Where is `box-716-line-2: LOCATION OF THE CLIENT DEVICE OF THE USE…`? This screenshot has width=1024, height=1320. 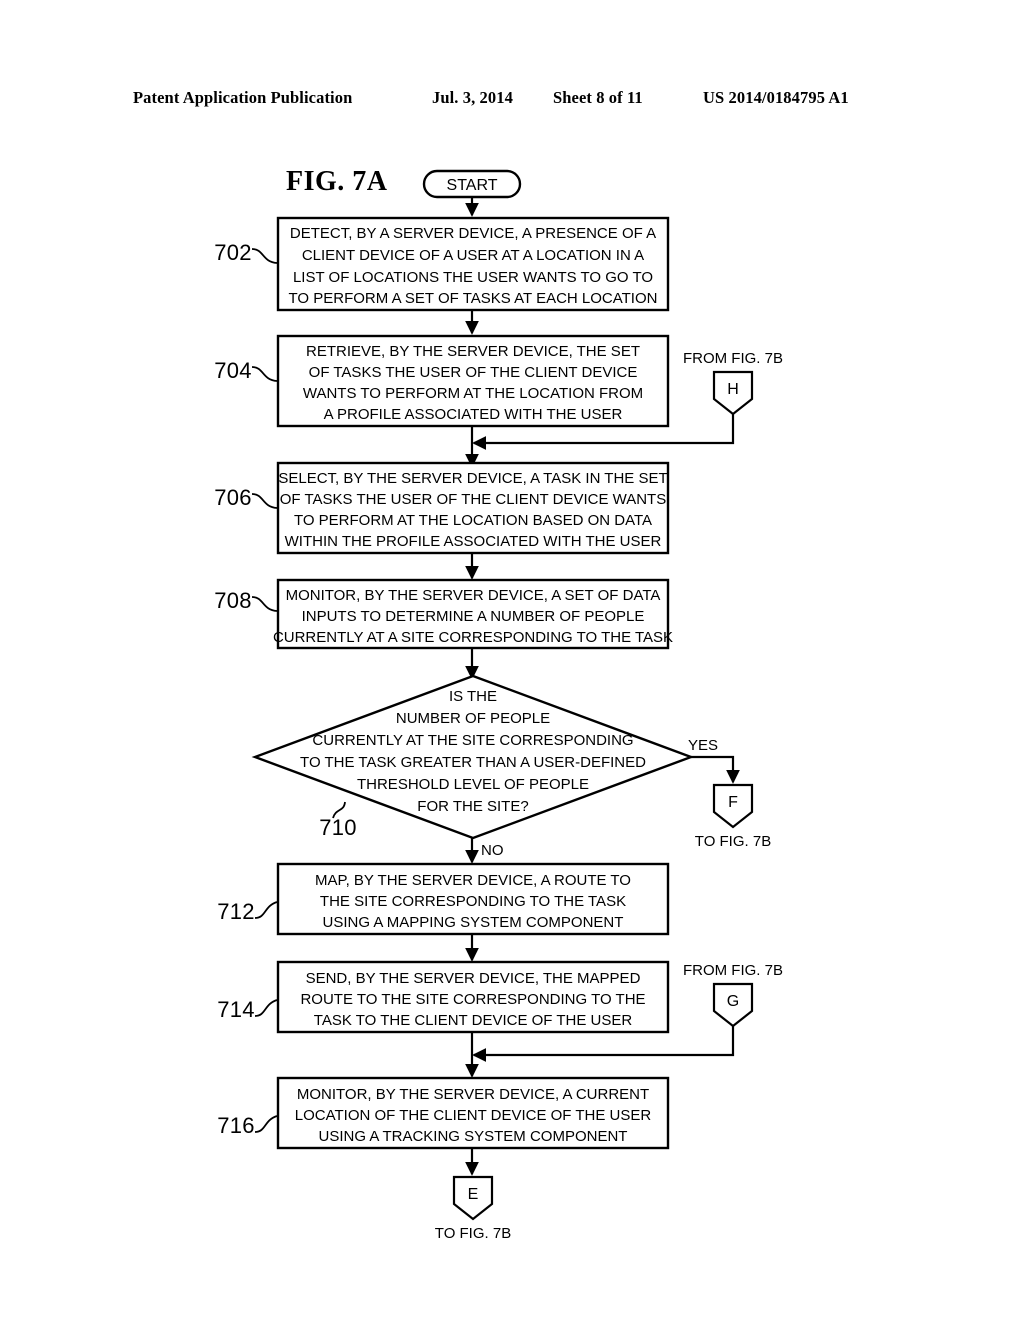 box-716-line-2: LOCATION OF THE CLIENT DEVICE OF THE USE… is located at coordinates (473, 1115).